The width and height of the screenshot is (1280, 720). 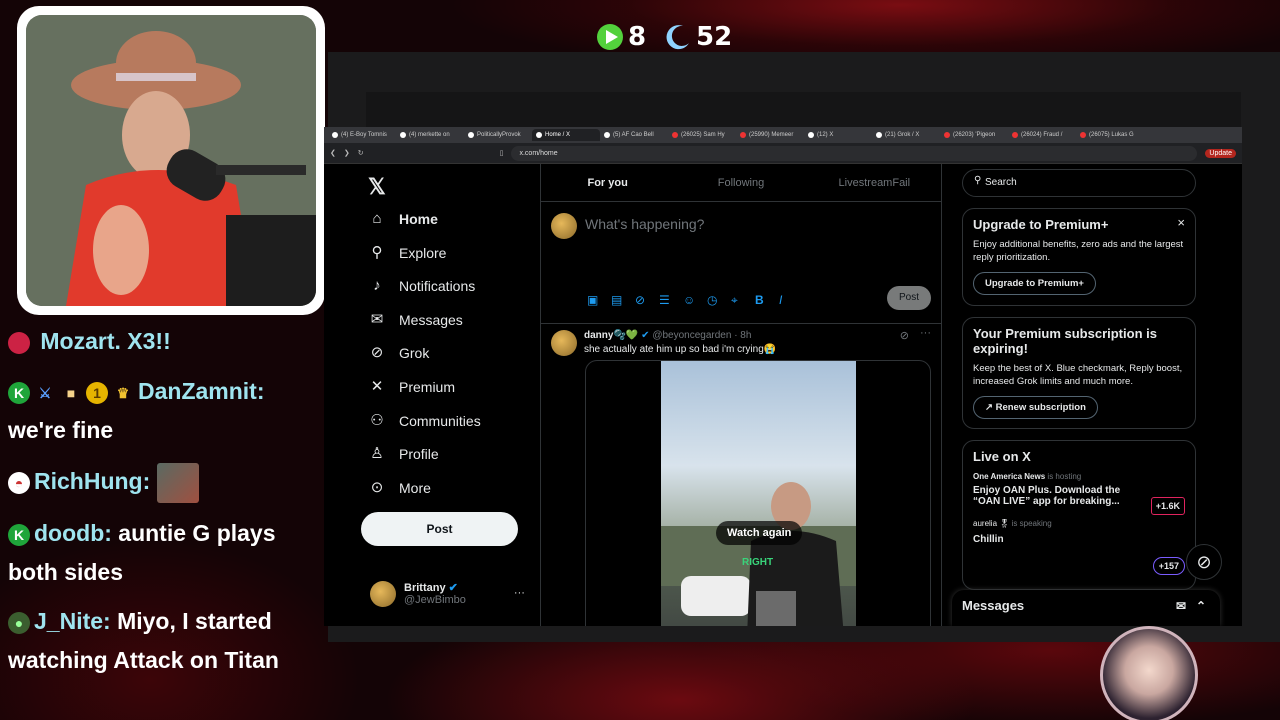 What do you see at coordinates (989, 407) in the screenshot?
I see `arrow-icon: ↗` at bounding box center [989, 407].